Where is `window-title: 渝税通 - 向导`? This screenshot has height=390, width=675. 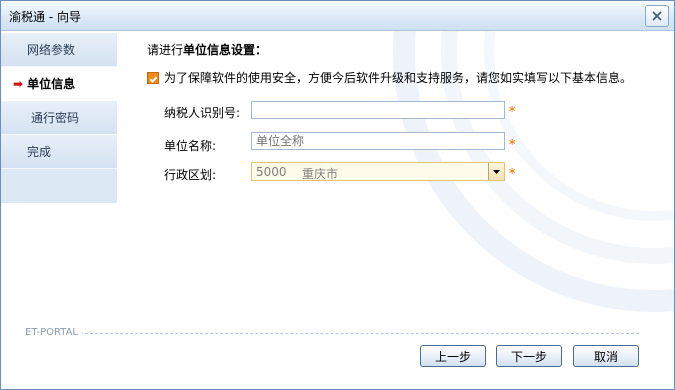 window-title: 渝税通 - 向导 is located at coordinates (45, 17).